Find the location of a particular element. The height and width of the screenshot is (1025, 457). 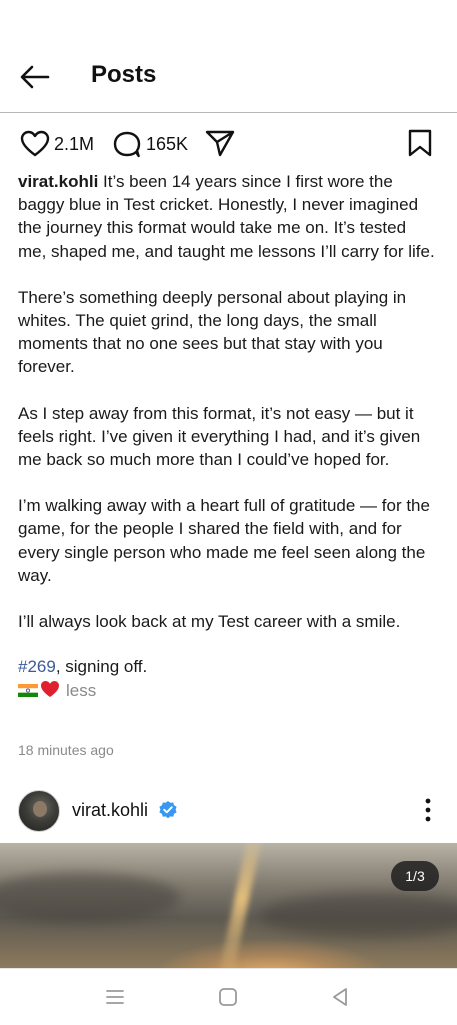

save-button is located at coordinates (420, 143).